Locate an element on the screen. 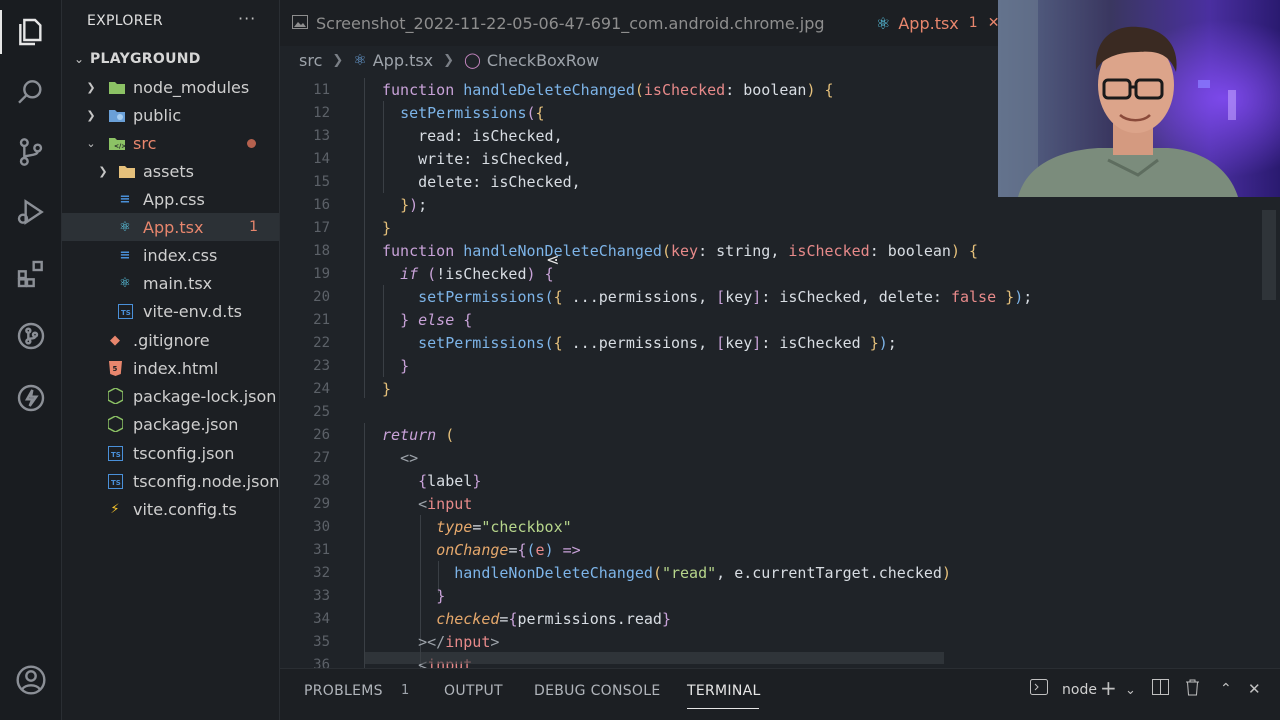 This screenshot has height=720, width=1280. line-number: 14 is located at coordinates (321, 158).